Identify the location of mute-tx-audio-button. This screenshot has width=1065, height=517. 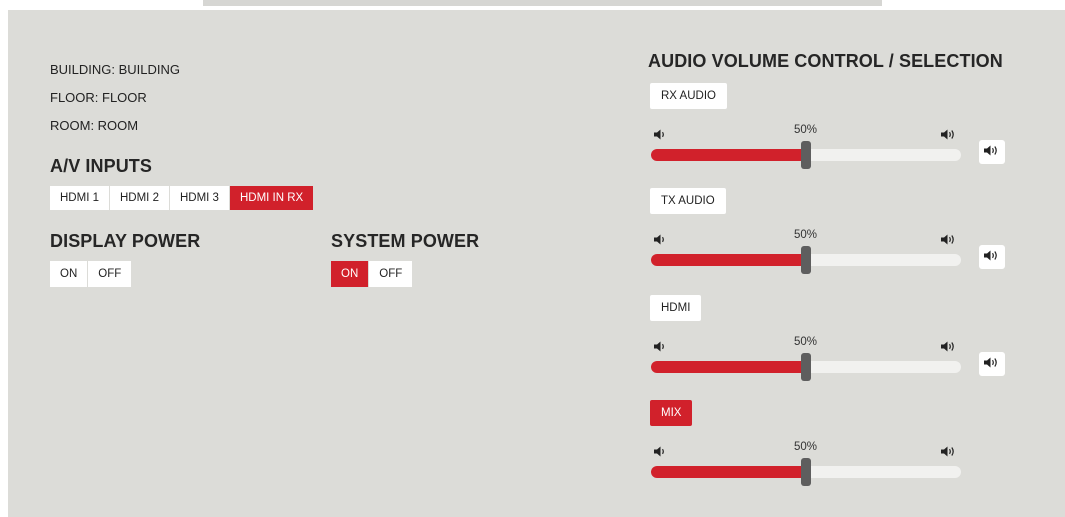
(992, 257).